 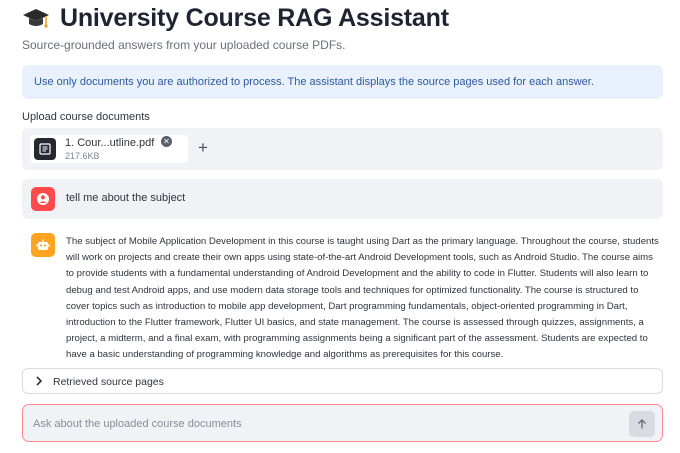 I want to click on sources-expander-label: Retrieved source pages, so click(x=108, y=382).